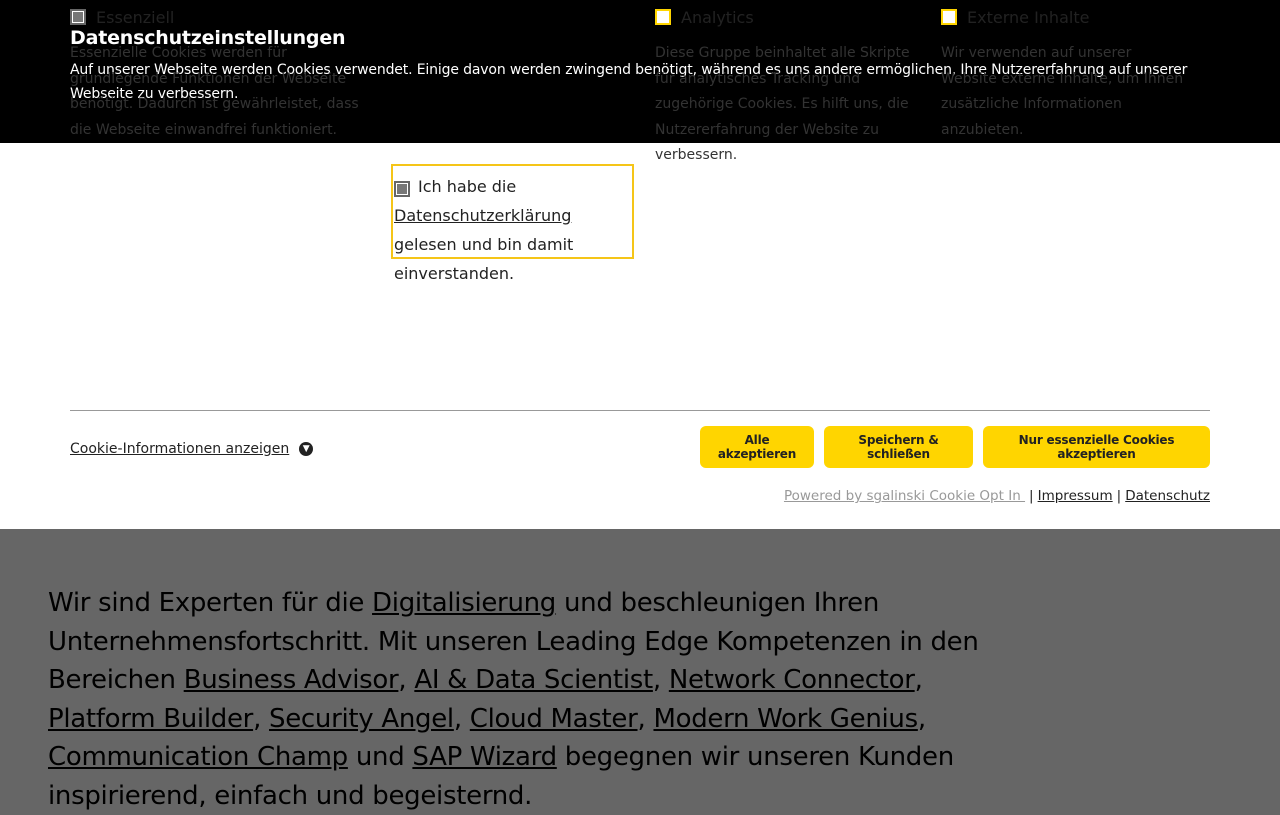 The height and width of the screenshot is (815, 1280). What do you see at coordinates (482, 215) in the screenshot?
I see `privacy-policy-link: Datenschutzerklärung` at bounding box center [482, 215].